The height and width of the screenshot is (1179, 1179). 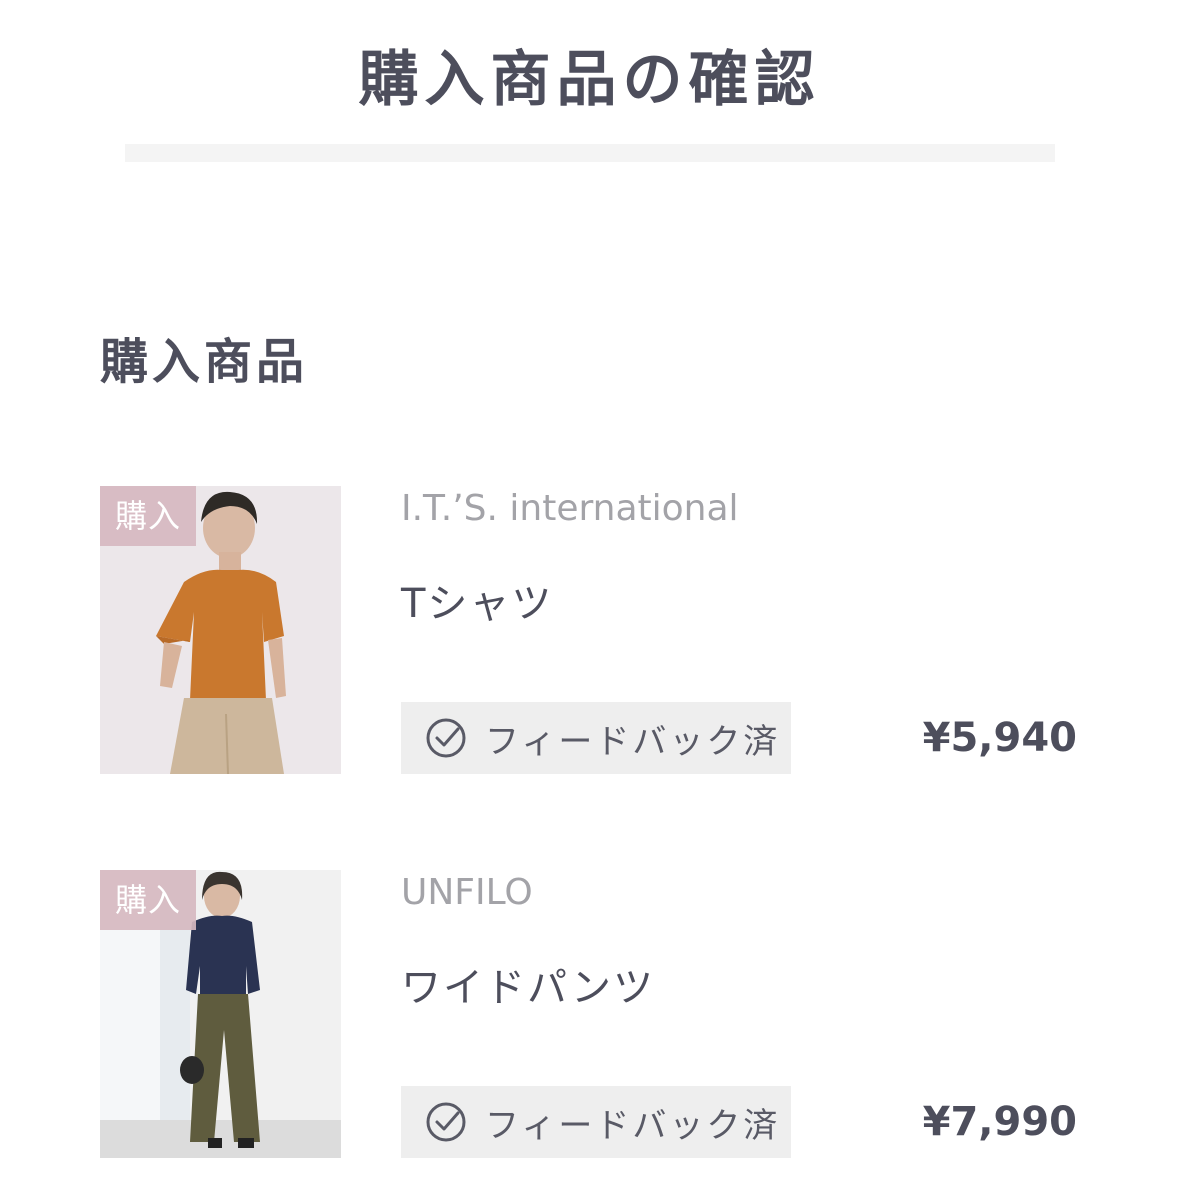 I want to click on price: ¥5,940, so click(x=999, y=738).